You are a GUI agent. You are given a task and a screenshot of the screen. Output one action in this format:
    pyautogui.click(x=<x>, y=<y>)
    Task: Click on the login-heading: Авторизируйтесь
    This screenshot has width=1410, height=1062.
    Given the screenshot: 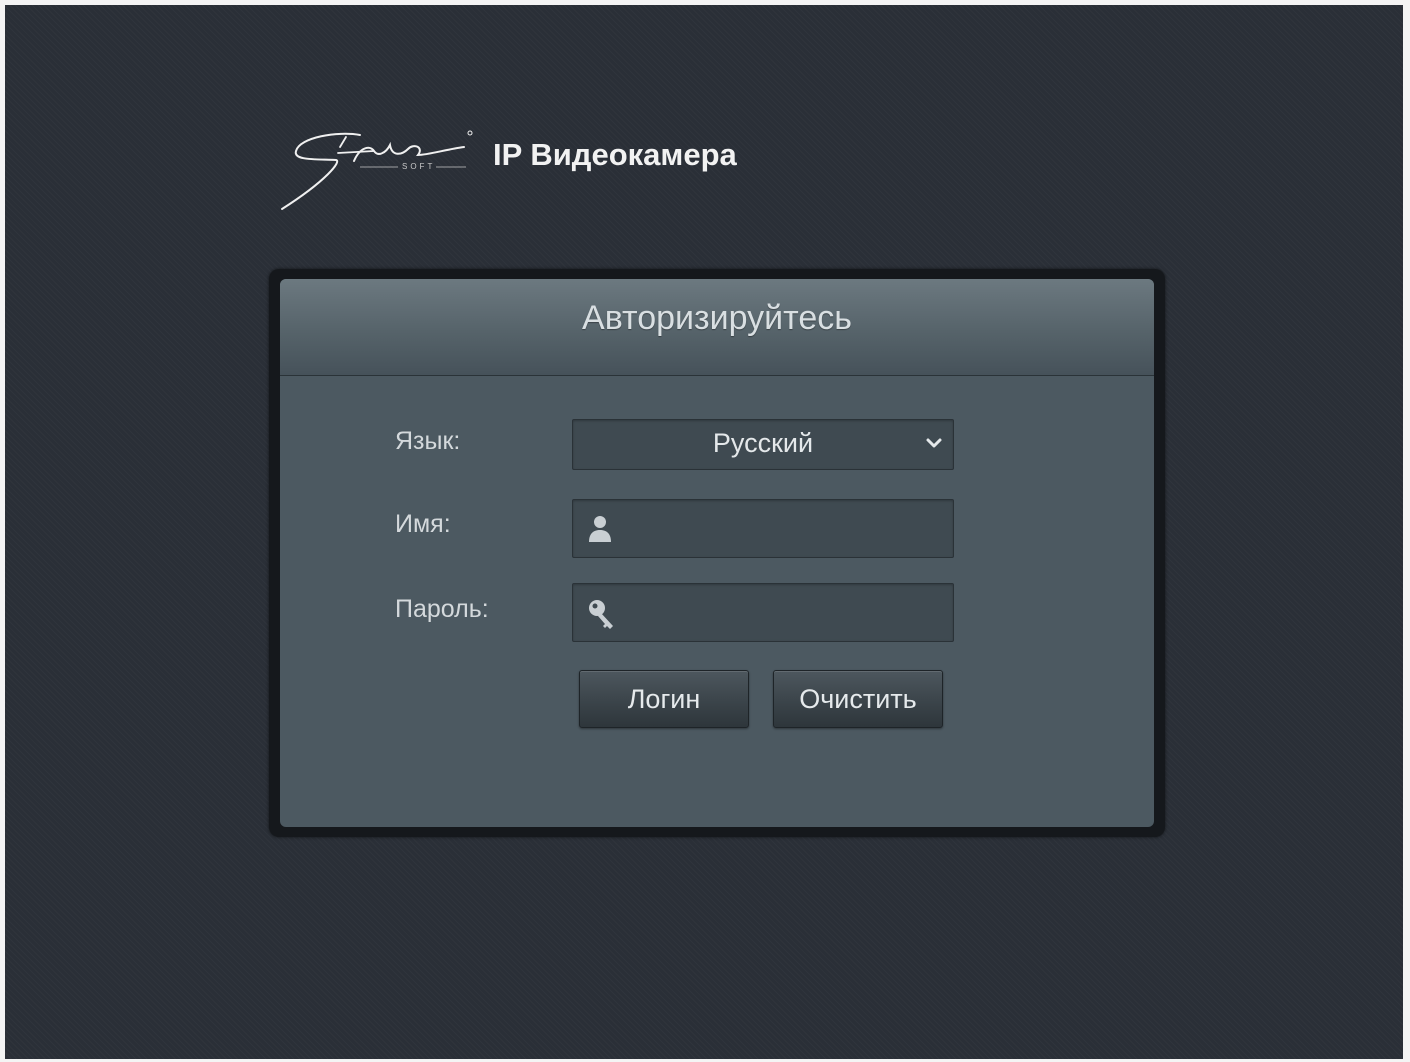 What is the action you would take?
    pyautogui.click(x=717, y=318)
    